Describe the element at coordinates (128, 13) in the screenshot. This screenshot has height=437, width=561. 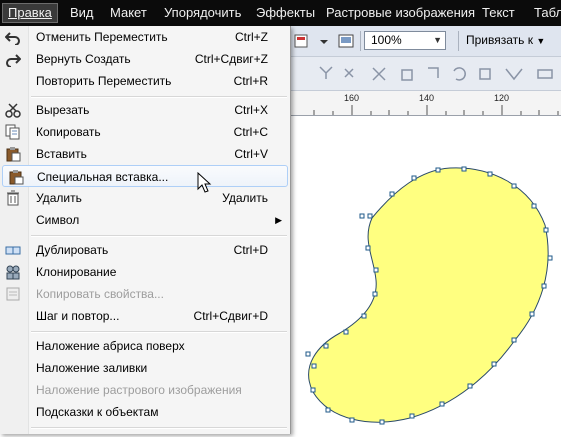
I see `menu-layout: Макет` at that location.